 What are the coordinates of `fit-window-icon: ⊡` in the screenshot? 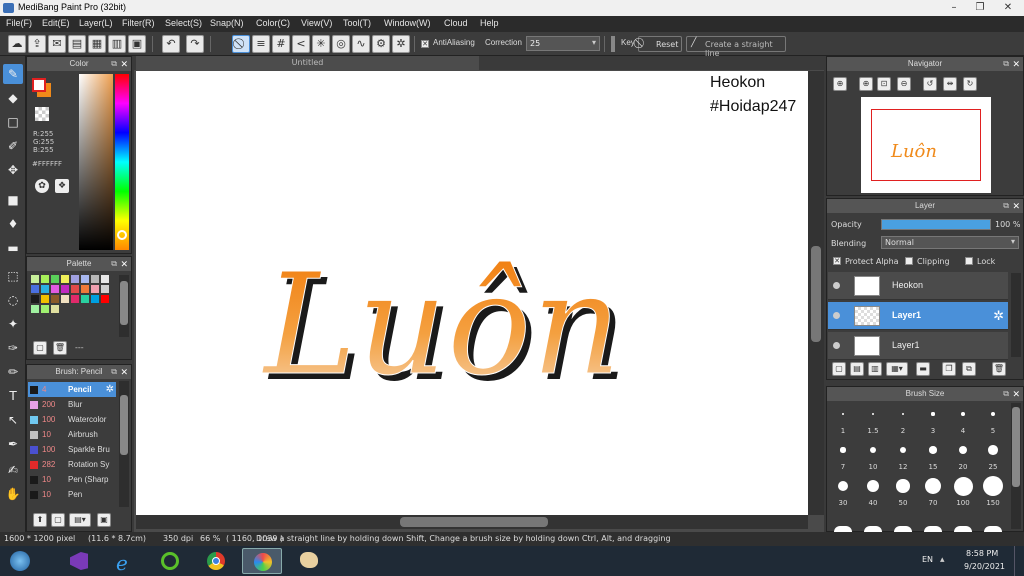 It's located at (884, 84).